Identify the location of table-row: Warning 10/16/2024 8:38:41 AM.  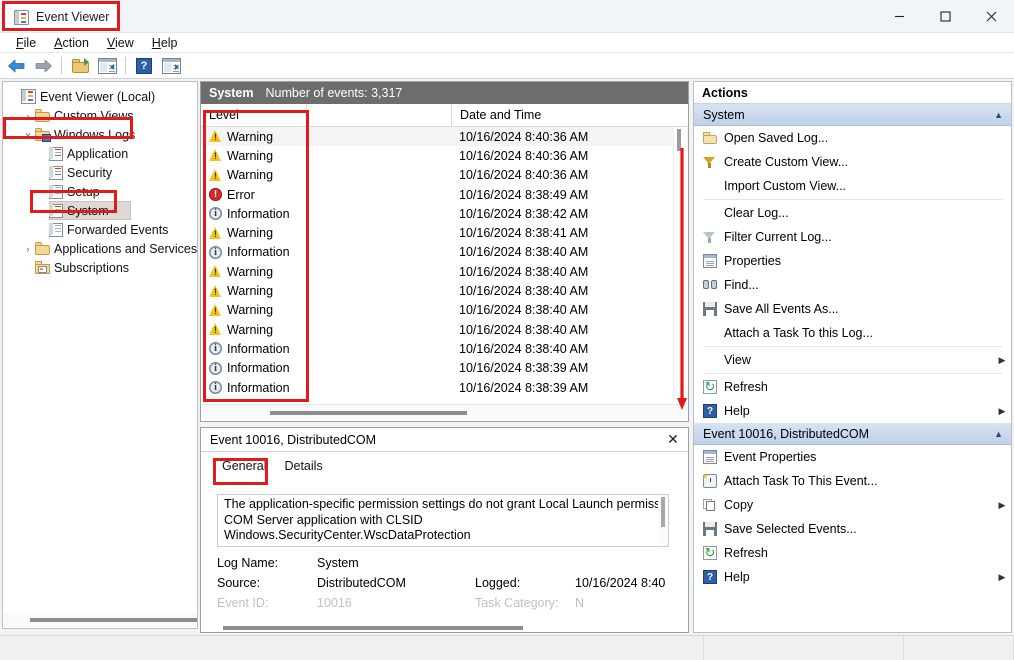
(444, 232).